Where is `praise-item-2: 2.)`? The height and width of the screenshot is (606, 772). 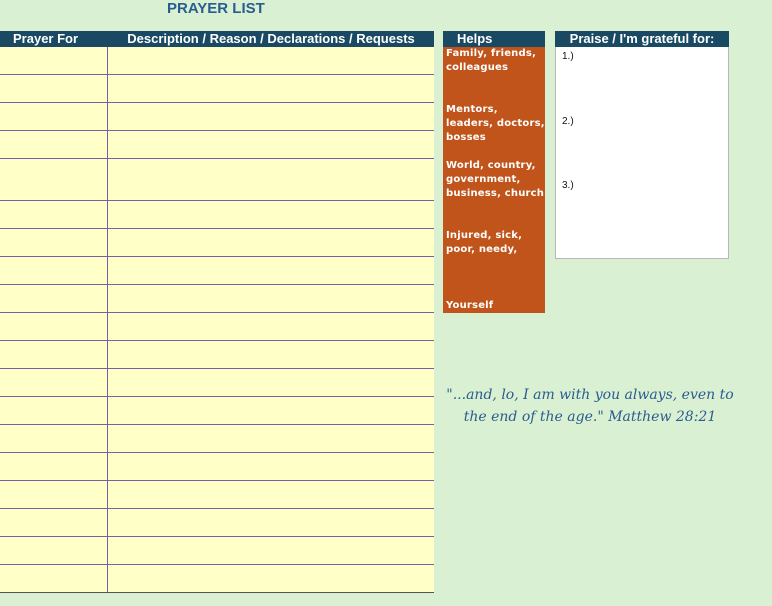 praise-item-2: 2.) is located at coordinates (568, 121).